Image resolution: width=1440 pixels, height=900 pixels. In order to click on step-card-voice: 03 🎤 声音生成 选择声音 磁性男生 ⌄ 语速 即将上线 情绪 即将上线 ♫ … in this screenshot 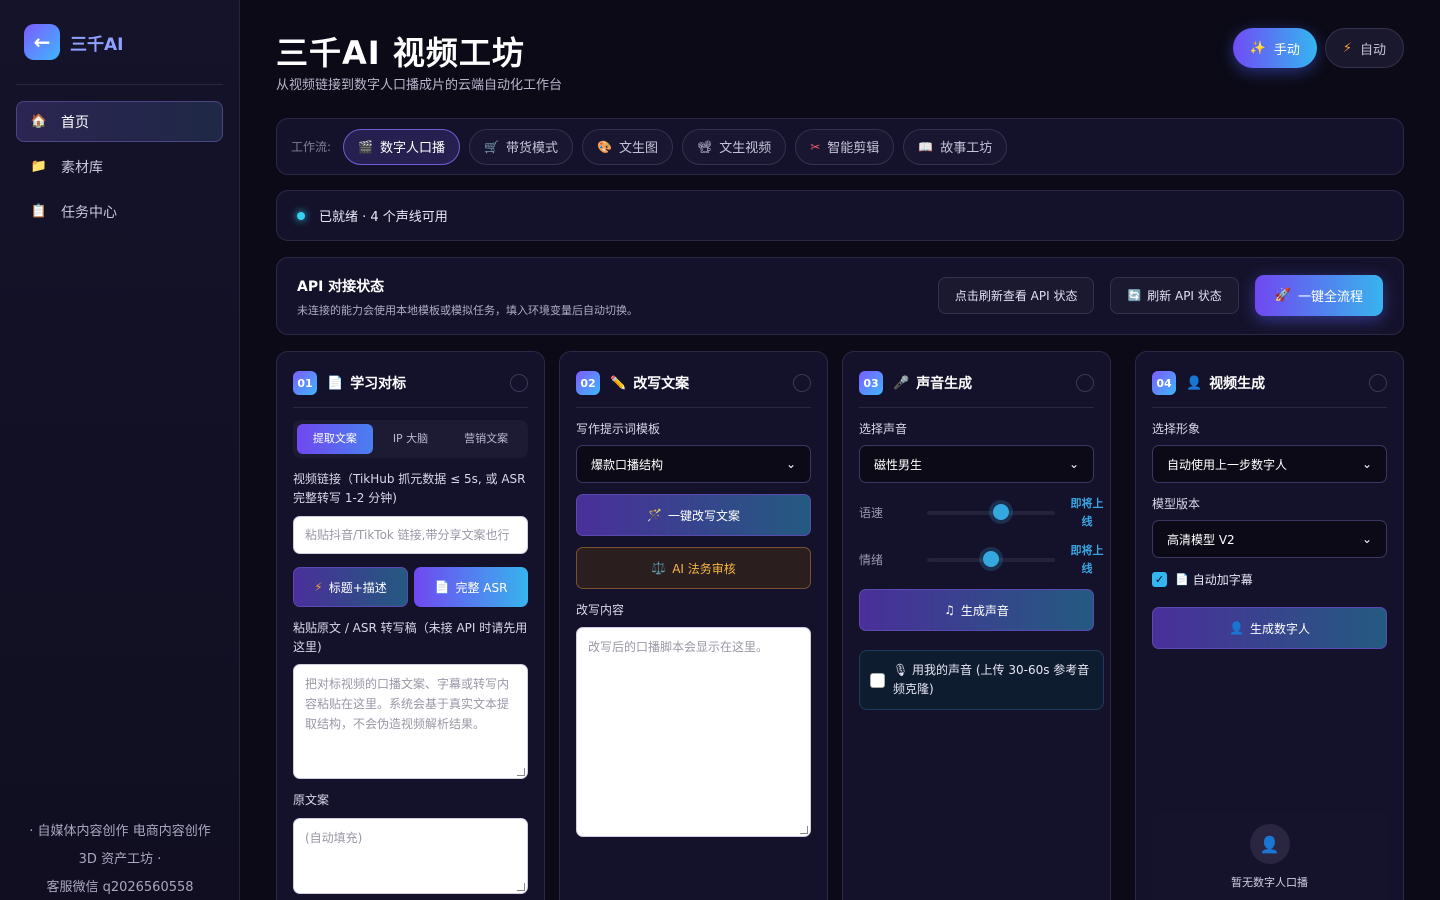, I will do `click(976, 625)`.